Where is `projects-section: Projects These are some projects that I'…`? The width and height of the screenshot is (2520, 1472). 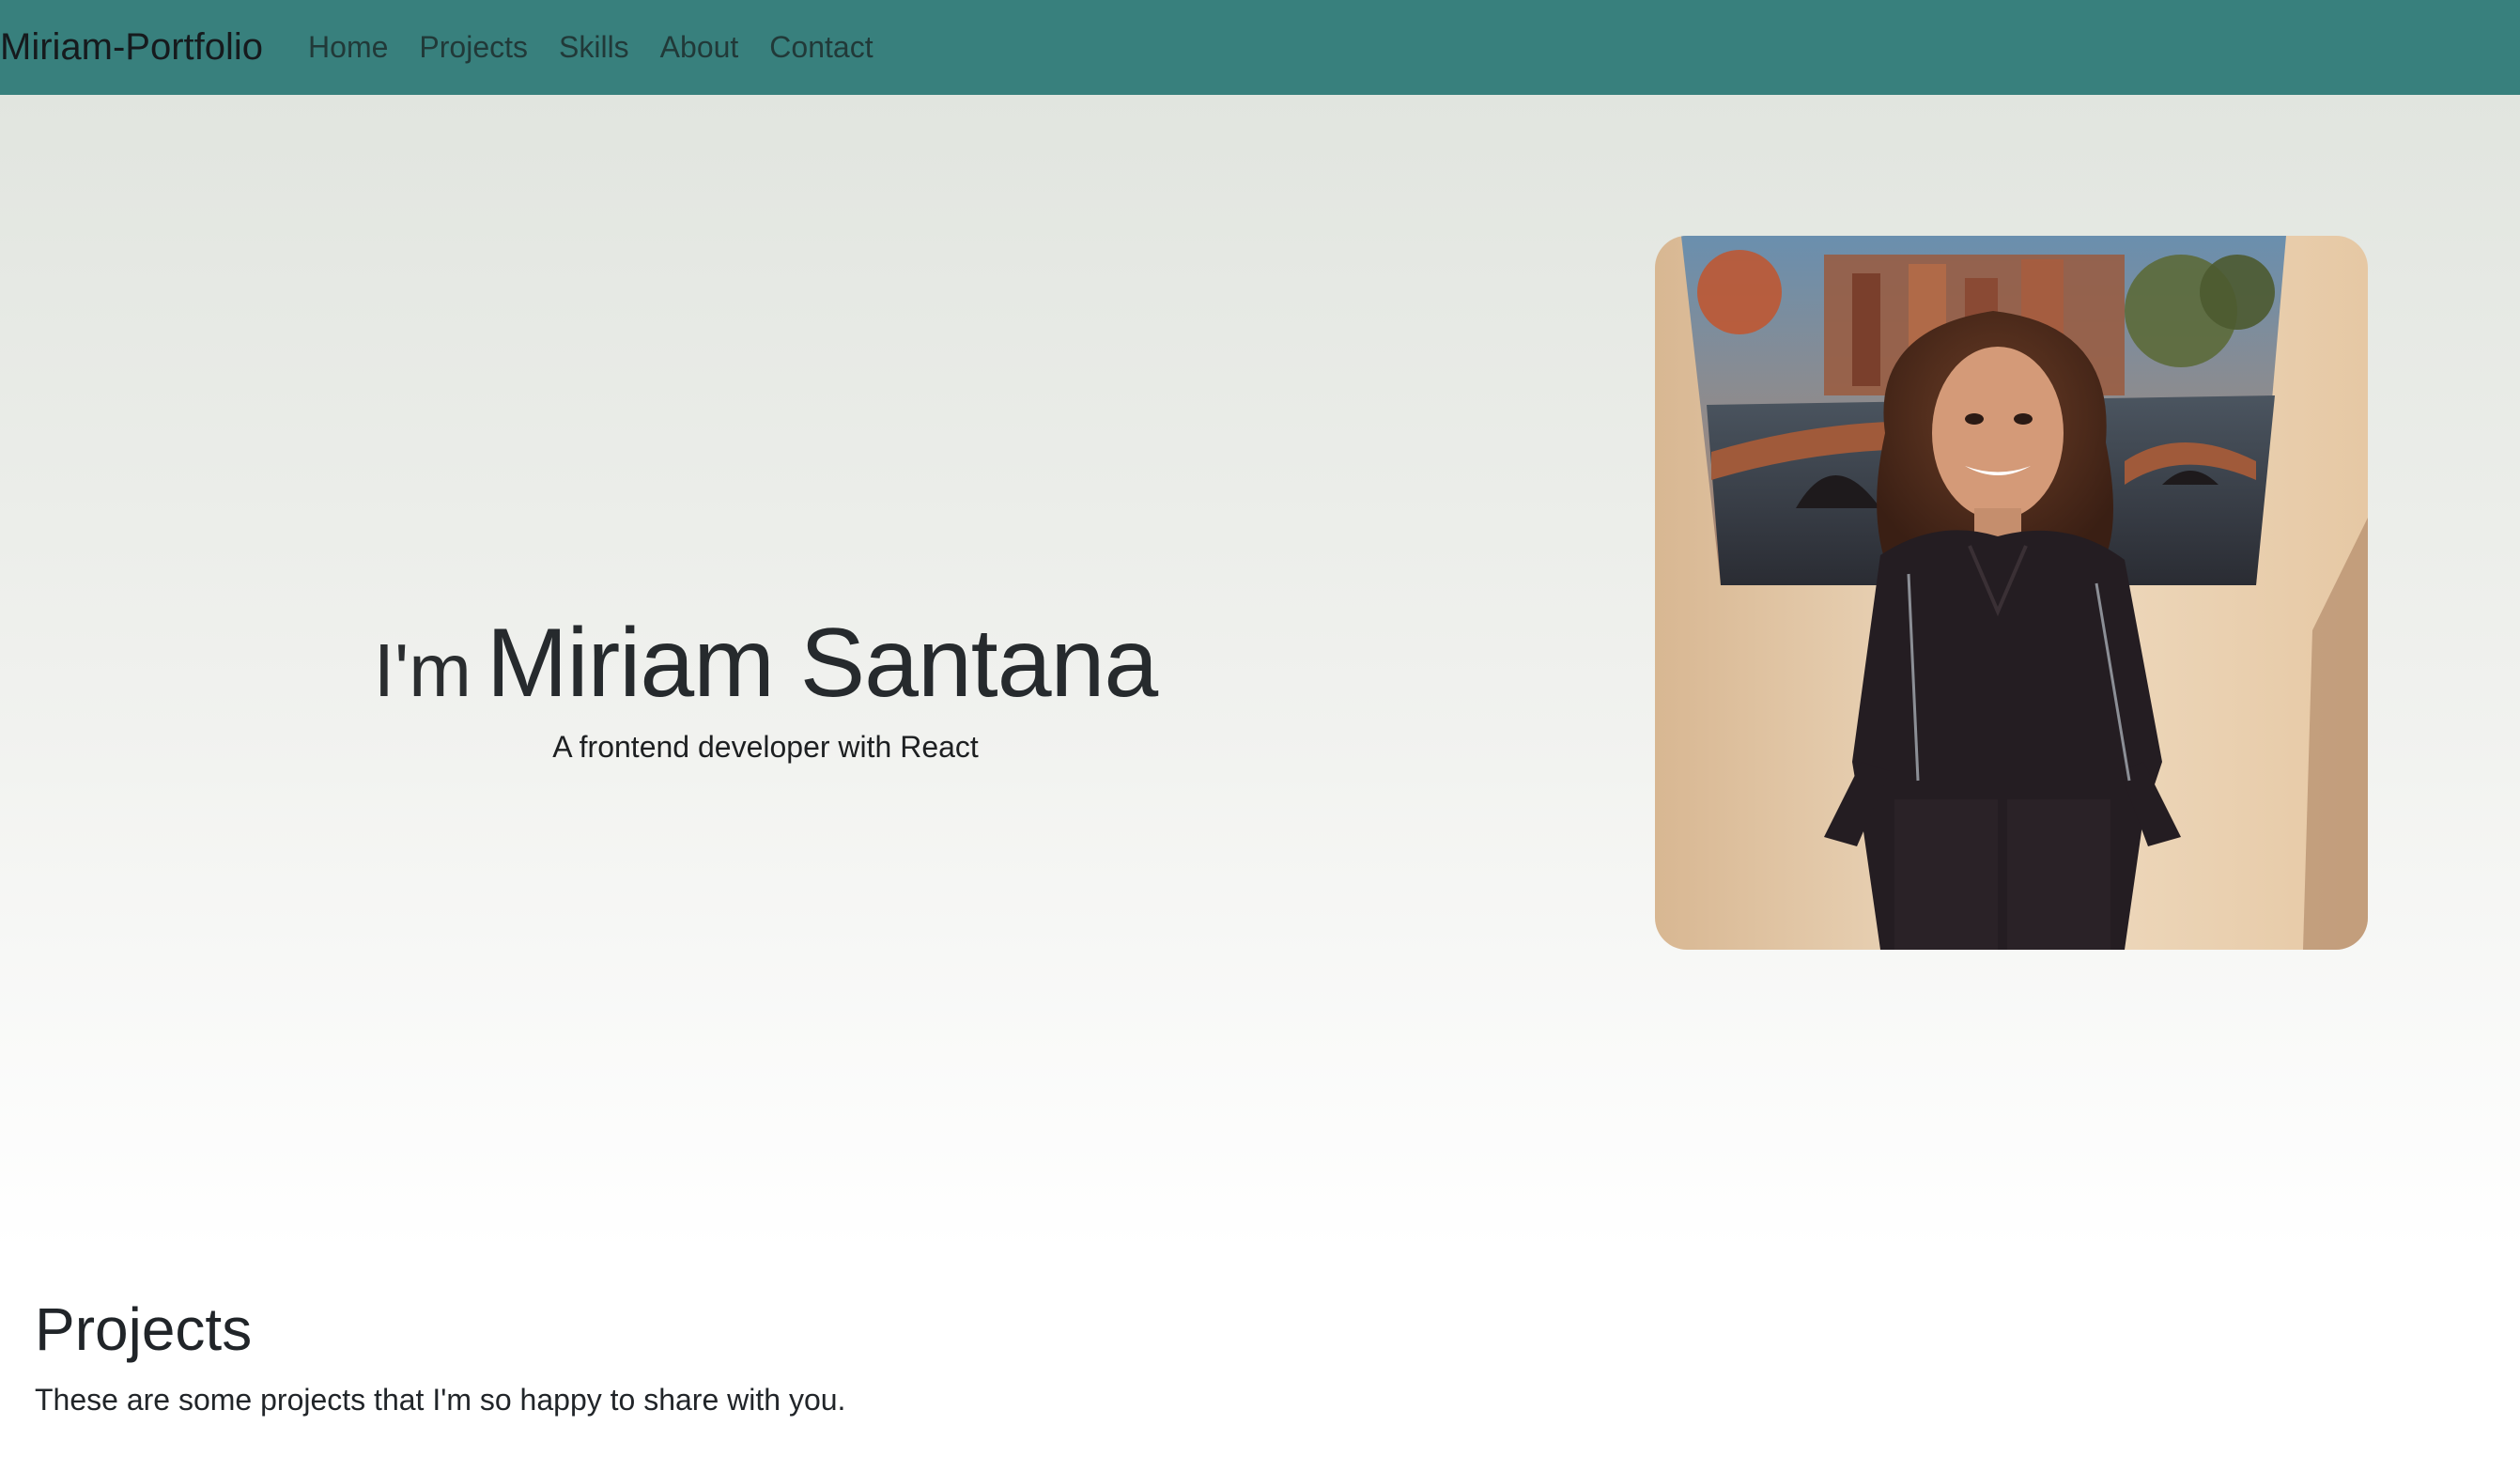
projects-section: Projects These are some projects that I'… is located at coordinates (1256, 1357).